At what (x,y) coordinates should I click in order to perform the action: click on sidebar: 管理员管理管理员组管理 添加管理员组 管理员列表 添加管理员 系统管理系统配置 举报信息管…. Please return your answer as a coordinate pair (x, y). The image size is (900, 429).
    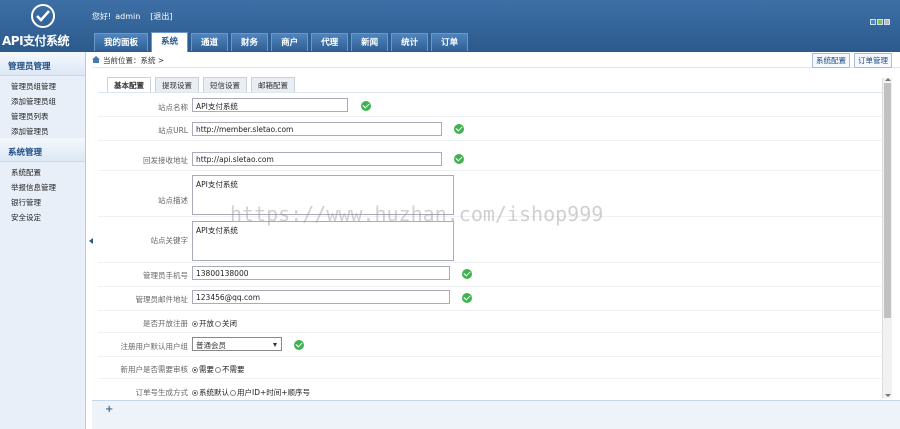
    Looking at the image, I should click on (43, 240).